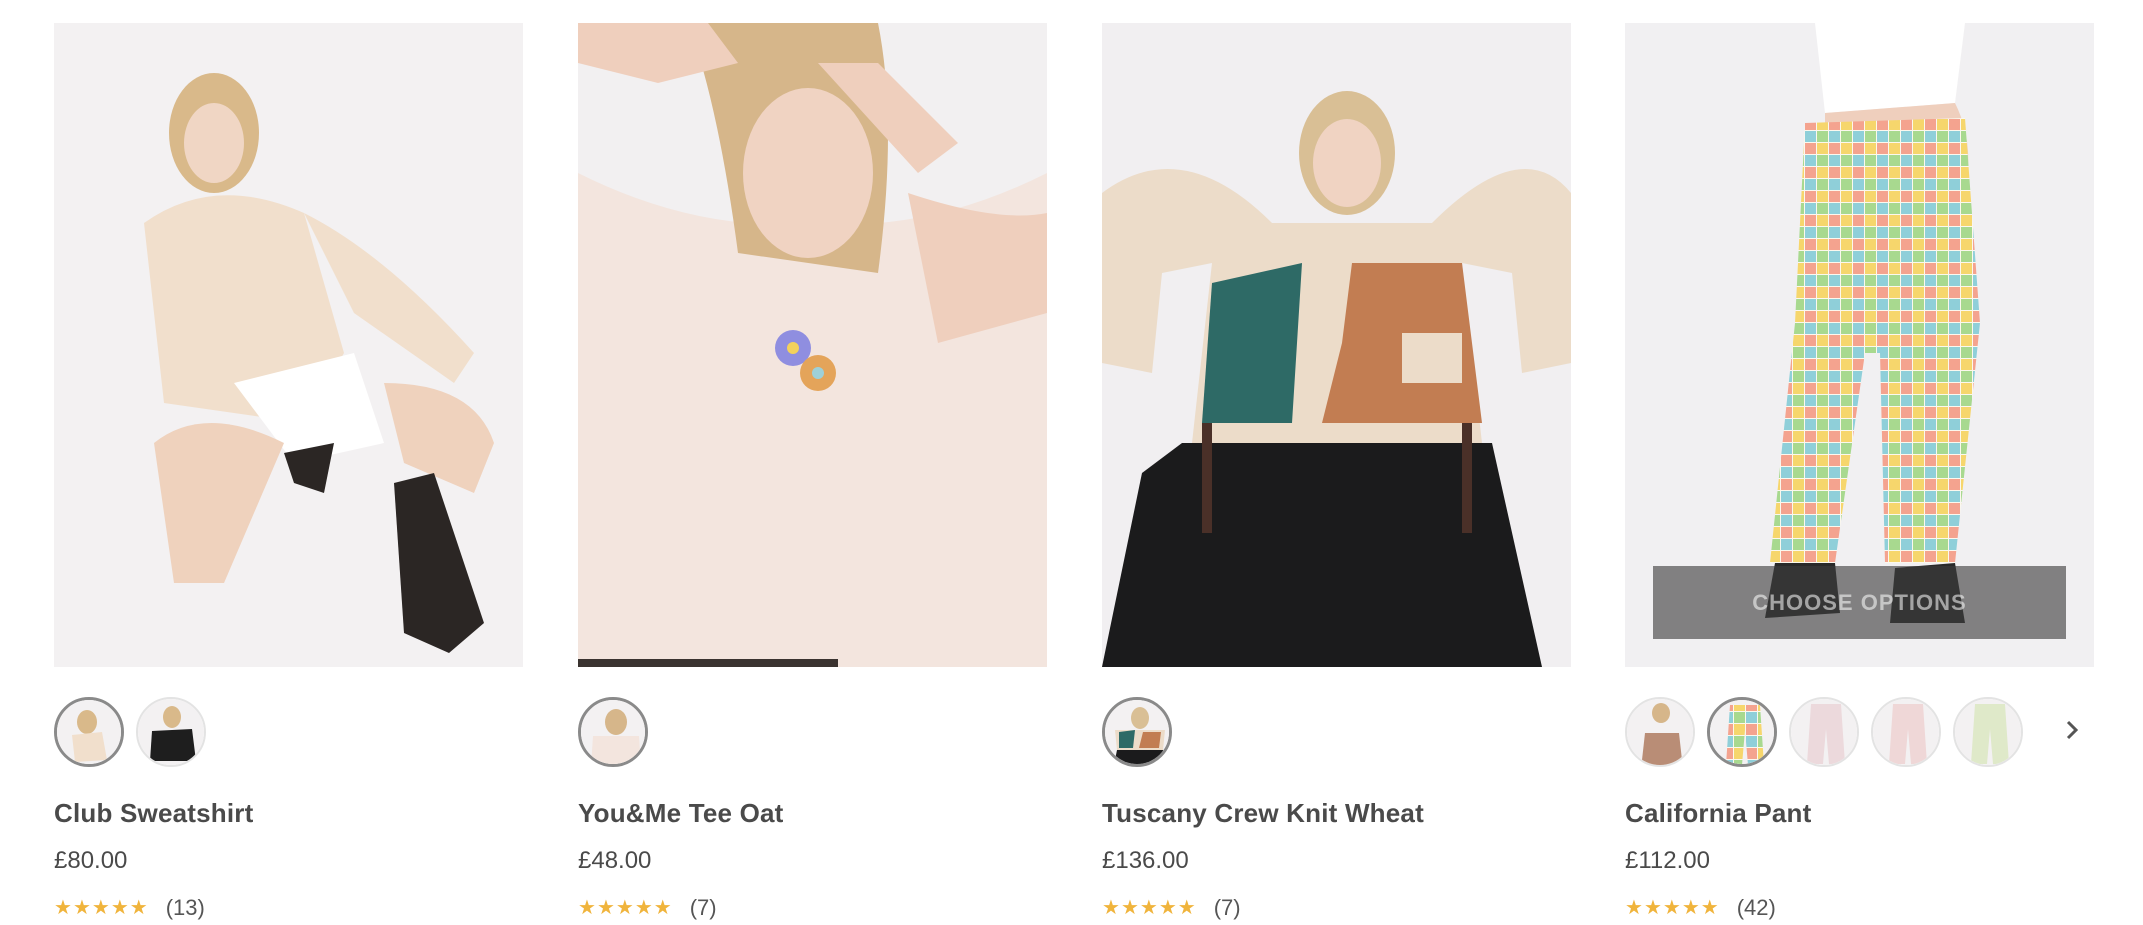 The height and width of the screenshot is (925, 2143). What do you see at coordinates (2072, 730) in the screenshot?
I see `chevron-right-icon` at bounding box center [2072, 730].